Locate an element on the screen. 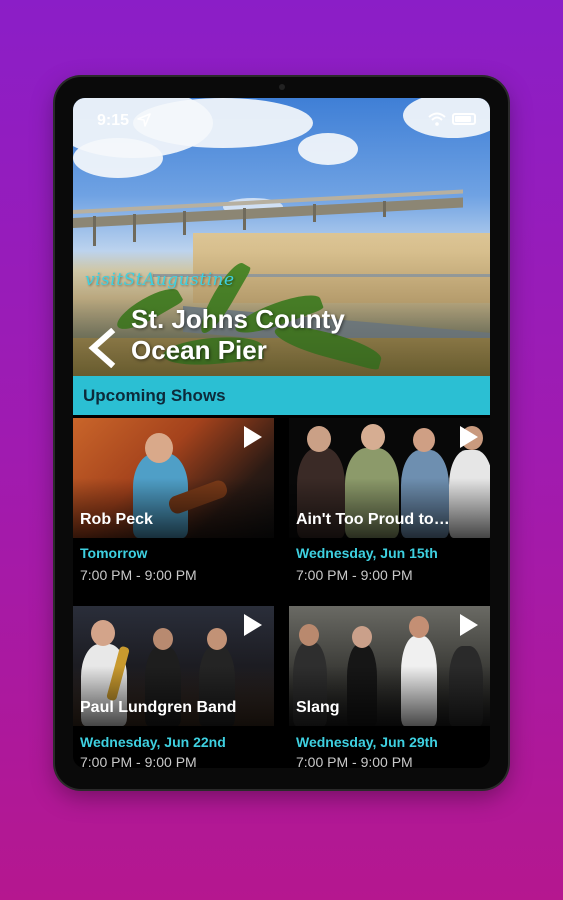 The height and width of the screenshot is (900, 563). back-icon is located at coordinates (102, 348).